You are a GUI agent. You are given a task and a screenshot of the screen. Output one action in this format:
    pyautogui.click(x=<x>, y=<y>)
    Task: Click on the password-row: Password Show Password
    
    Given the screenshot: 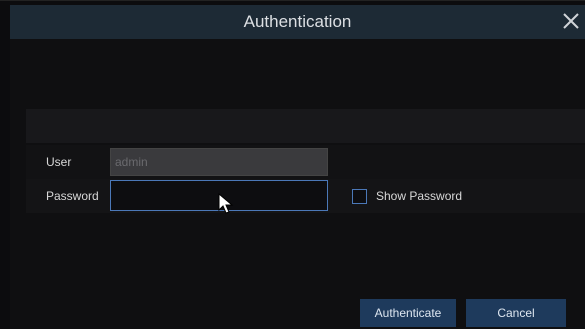 What is the action you would take?
    pyautogui.click(x=305, y=196)
    